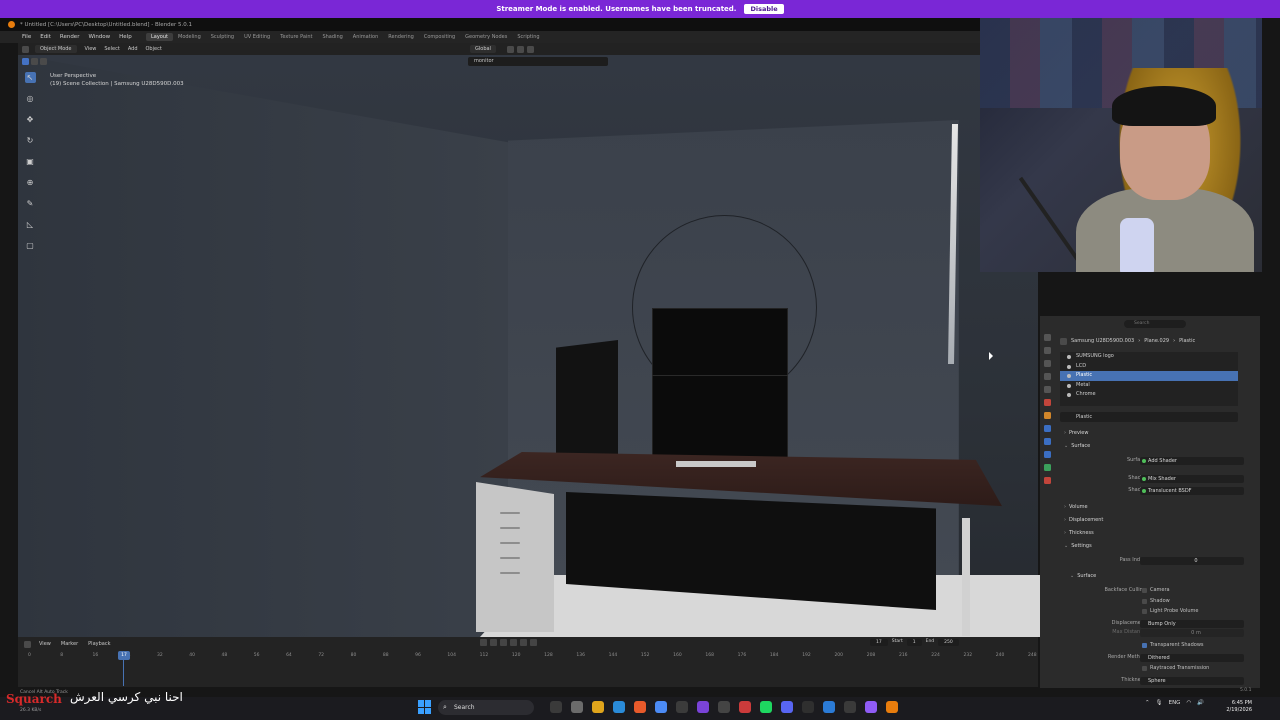 This screenshot has width=1280, height=720. I want to click on add-cube-tool-icon: ▢, so click(30, 245).